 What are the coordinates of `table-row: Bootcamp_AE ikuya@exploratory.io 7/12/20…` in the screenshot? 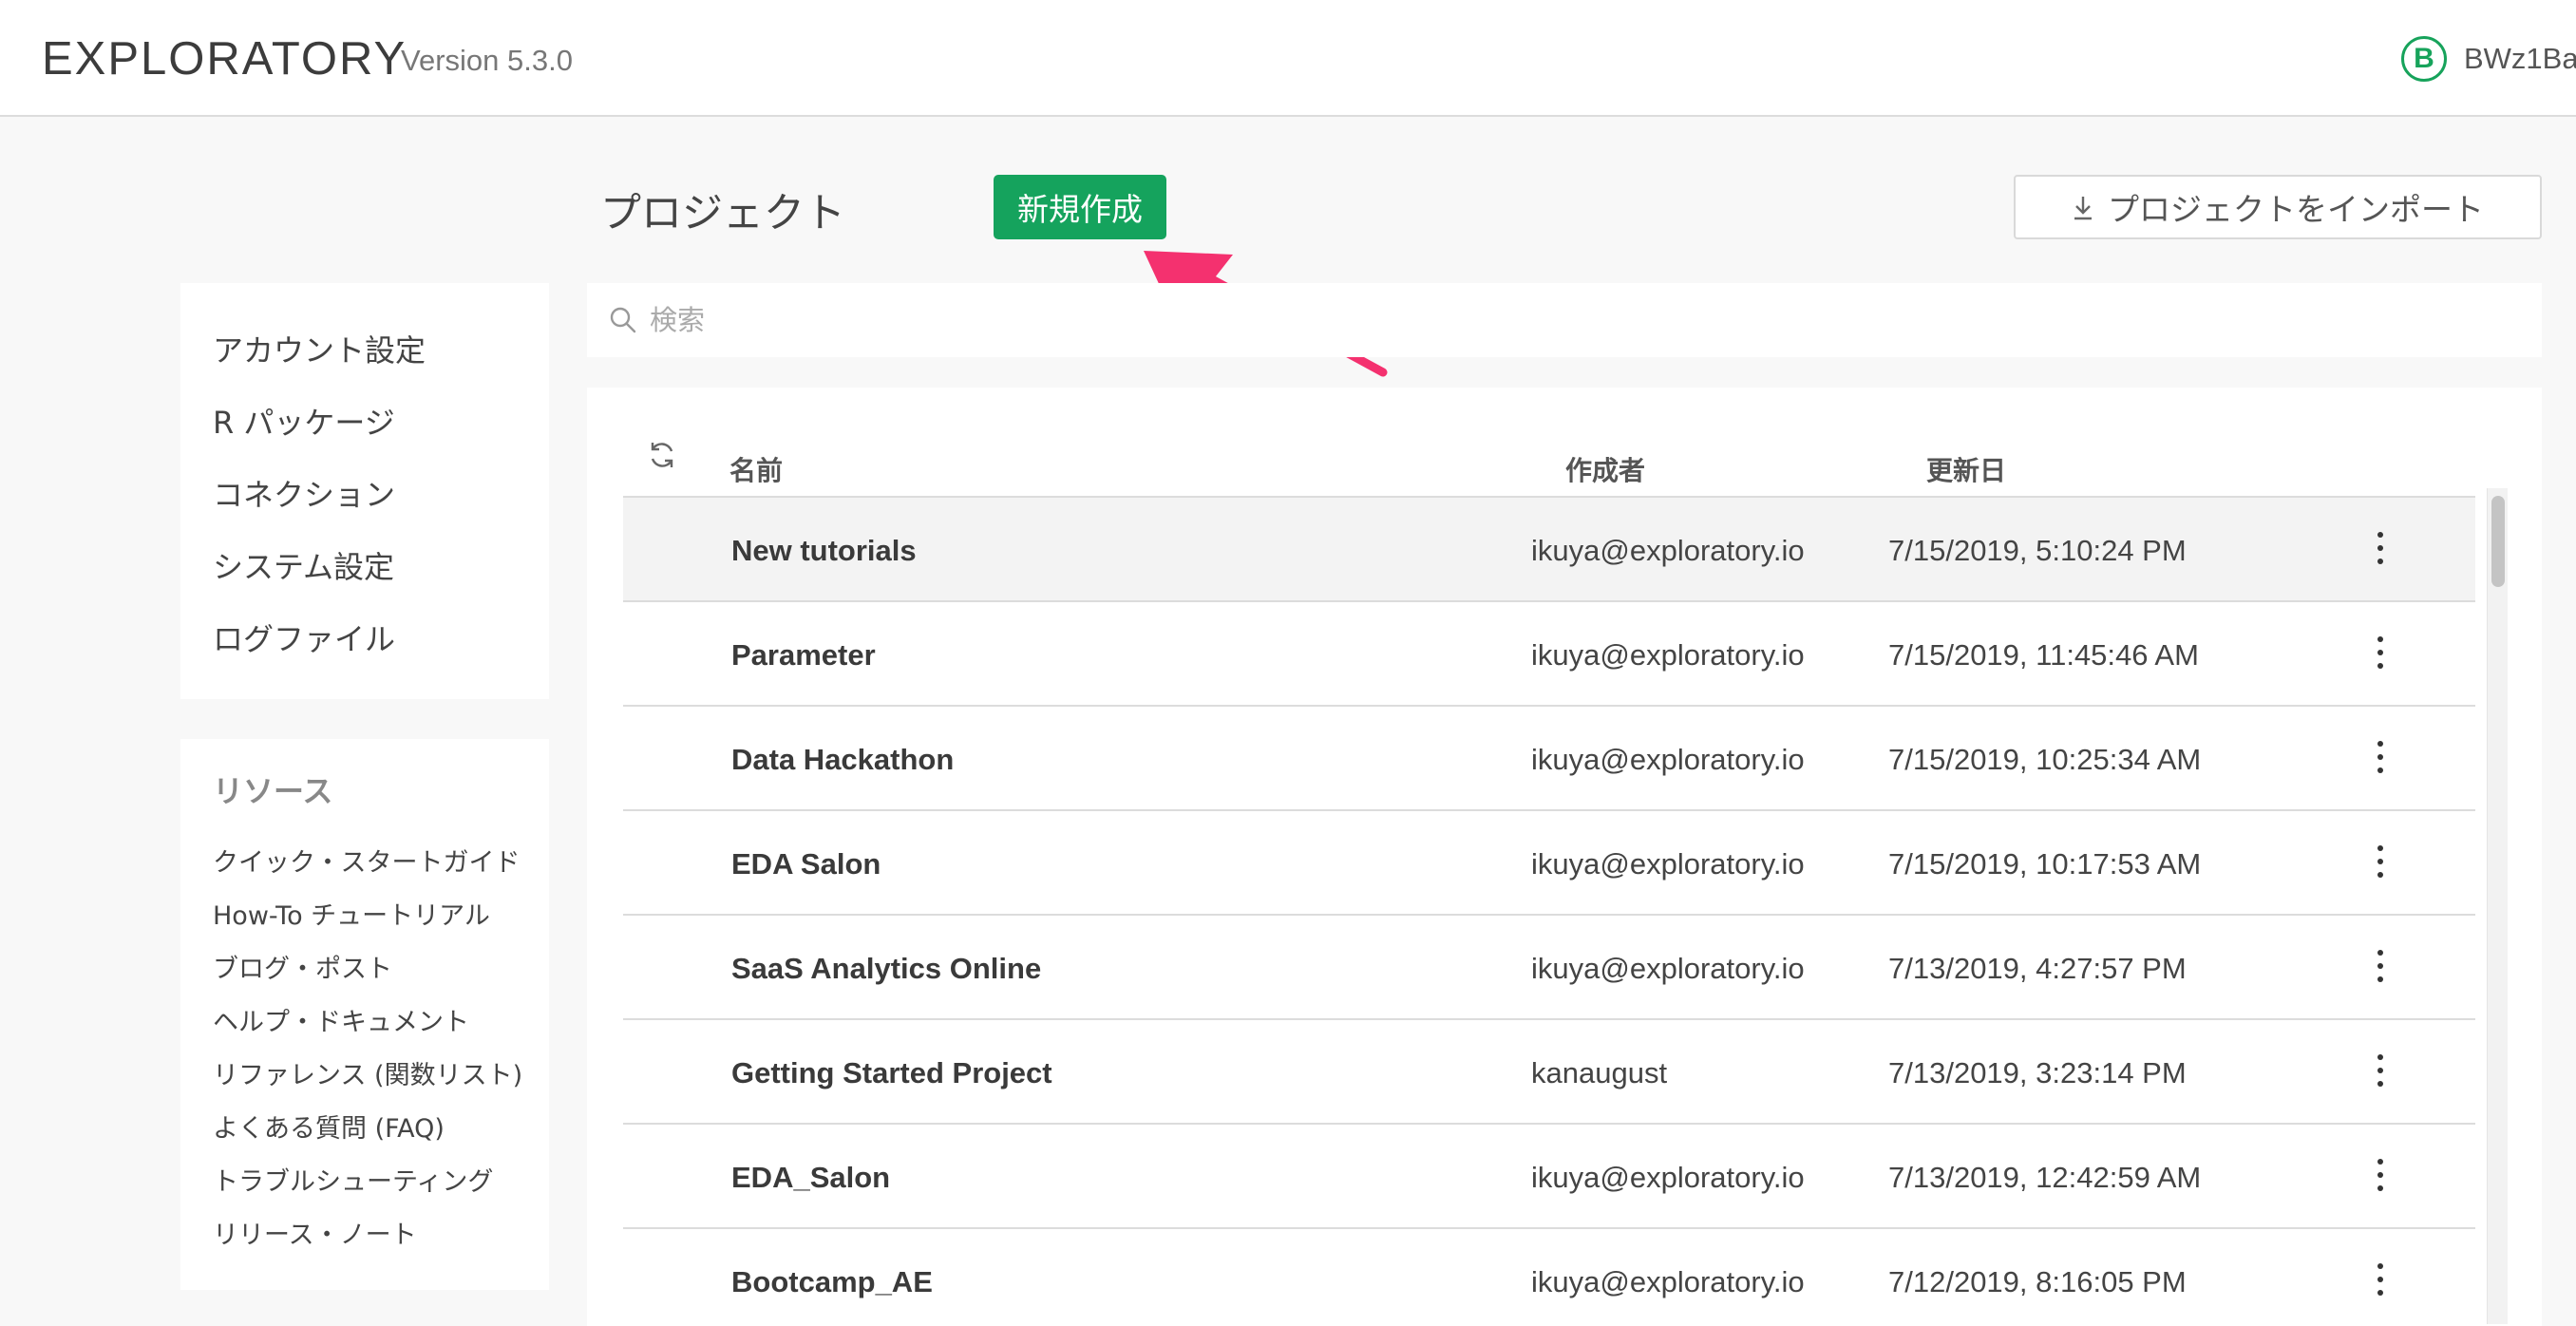 It's located at (1549, 1278).